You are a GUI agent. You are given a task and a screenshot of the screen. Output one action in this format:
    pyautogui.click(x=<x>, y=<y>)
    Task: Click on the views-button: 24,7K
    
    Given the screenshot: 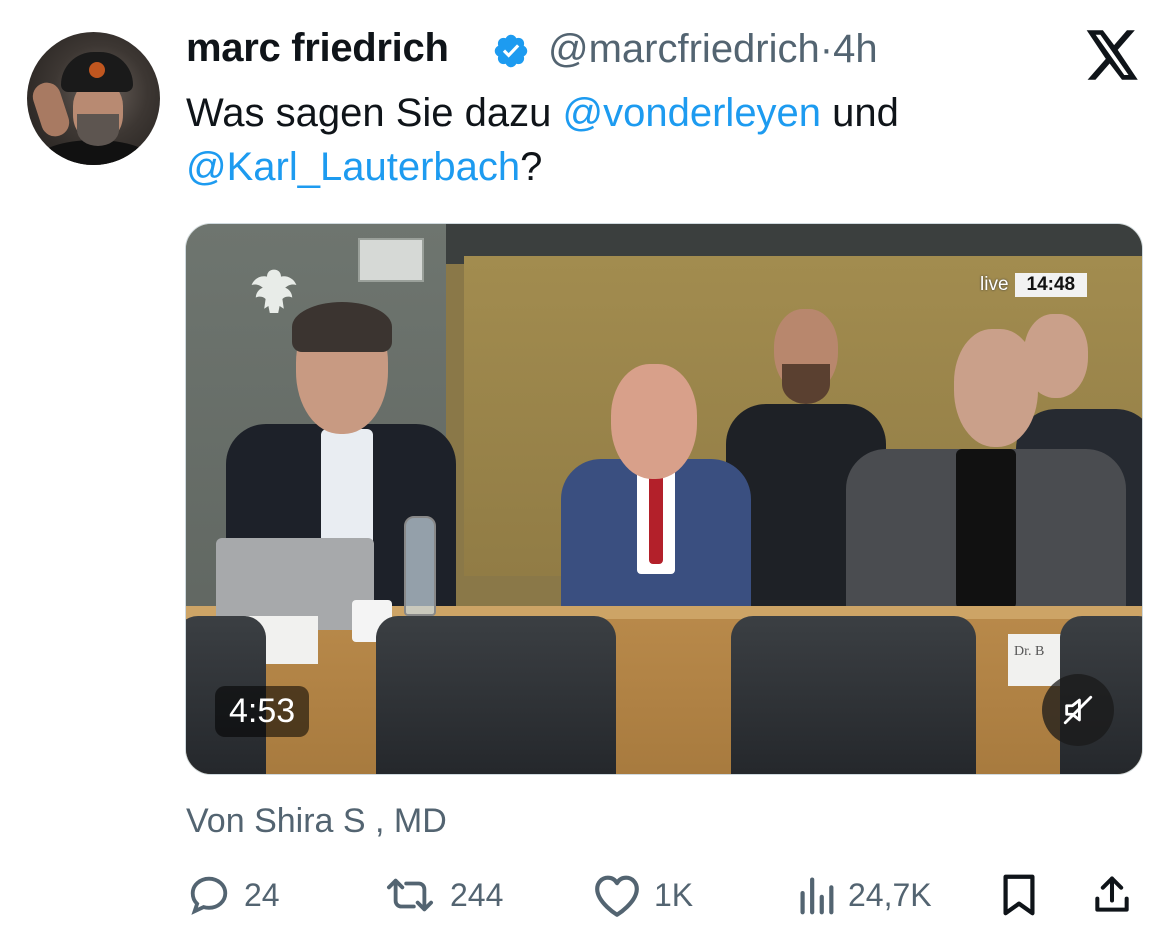 What is the action you would take?
    pyautogui.click(x=864, y=895)
    